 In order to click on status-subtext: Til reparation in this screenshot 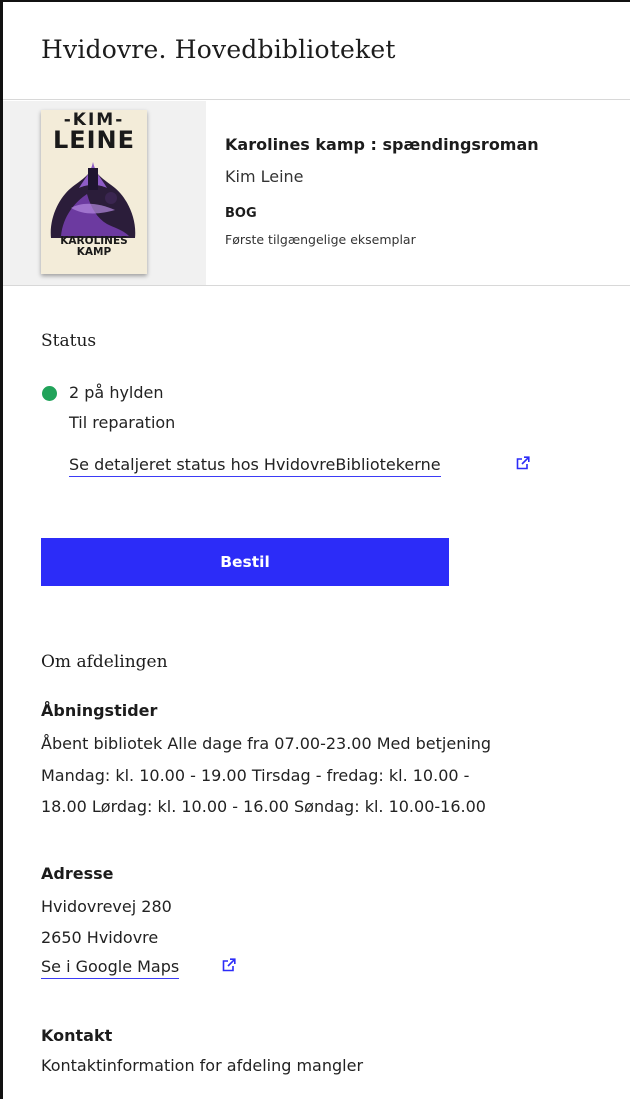, I will do `click(122, 422)`.